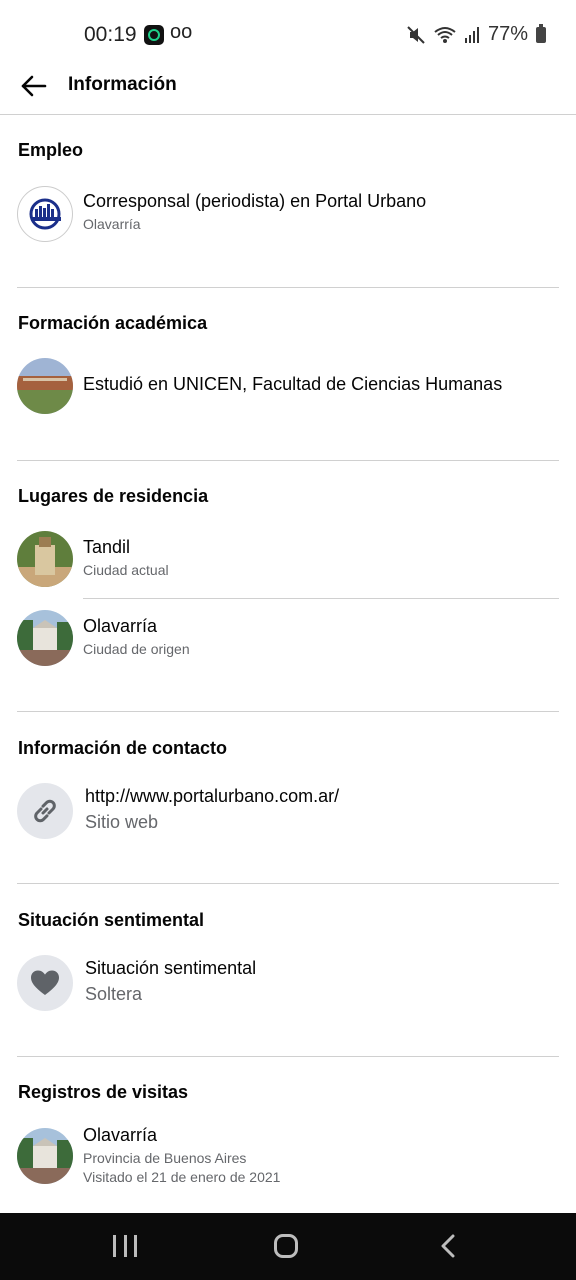  I want to click on section-title-sentimental: Situación sentimental, so click(111, 920).